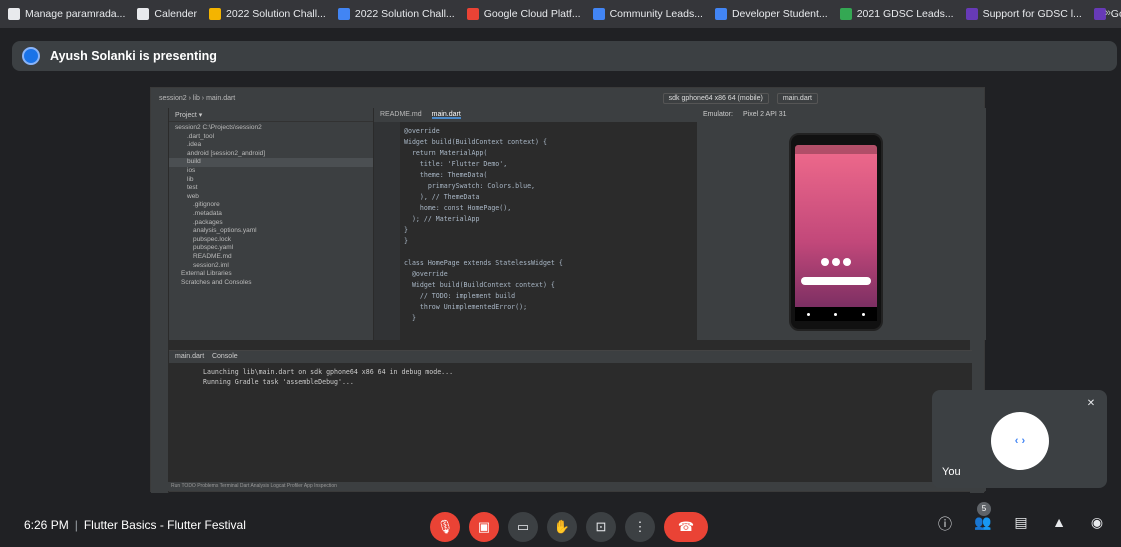  Describe the element at coordinates (271, 180) in the screenshot. I see `tree-item: lib` at that location.